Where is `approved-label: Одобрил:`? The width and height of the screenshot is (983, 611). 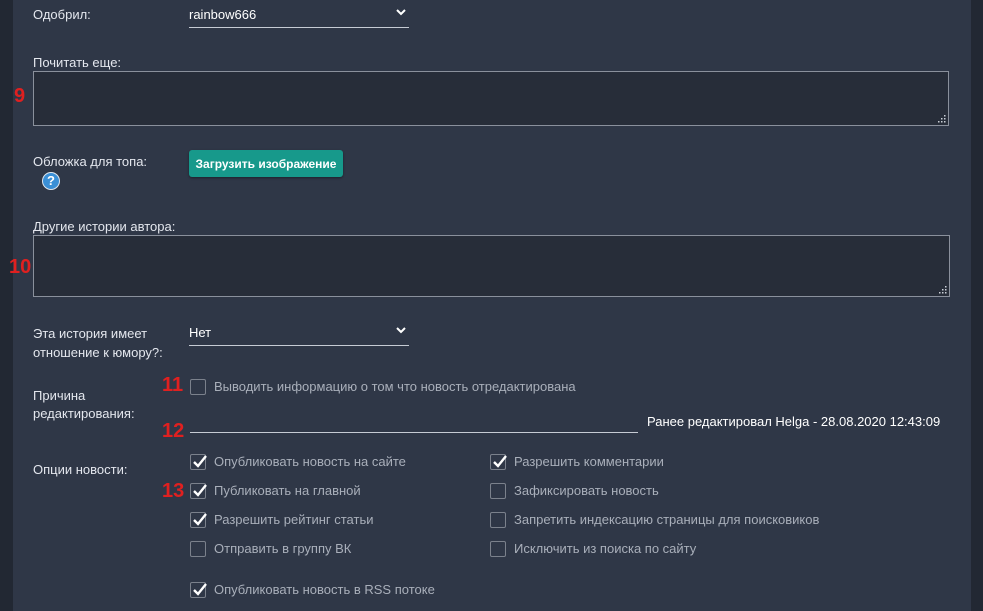
approved-label: Одобрил: is located at coordinates (62, 14).